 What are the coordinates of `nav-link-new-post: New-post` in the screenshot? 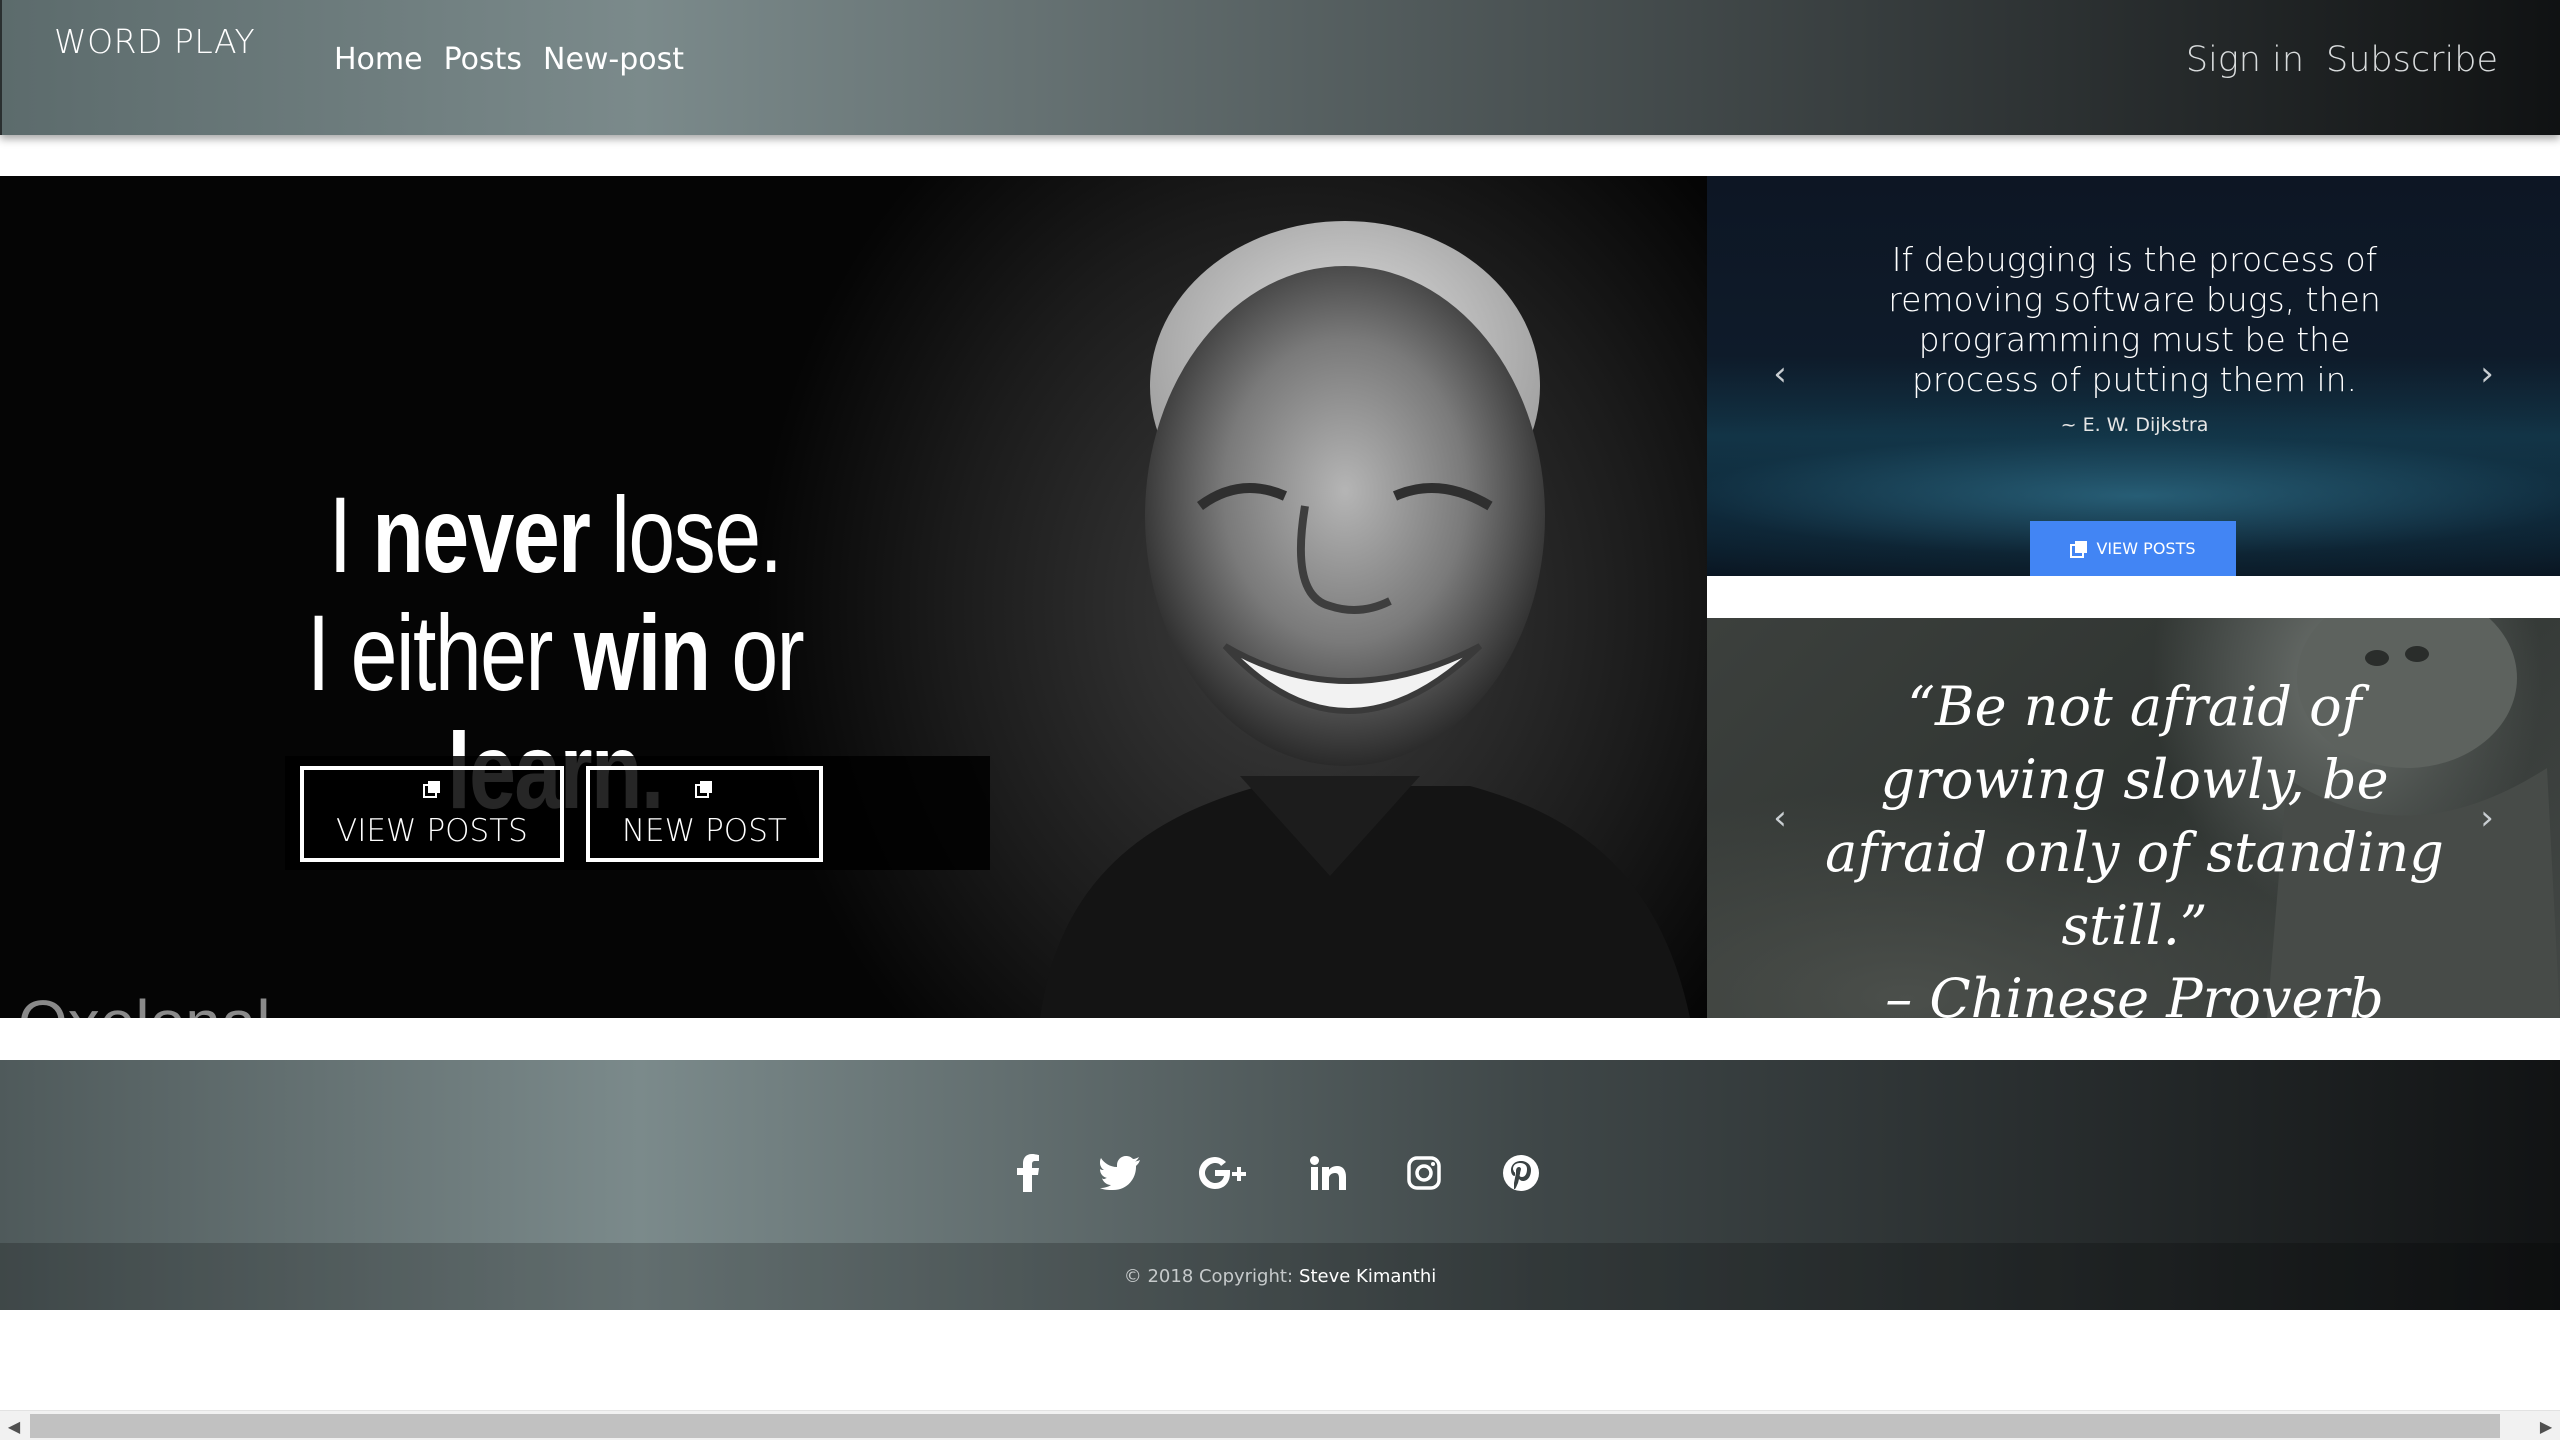 It's located at (613, 59).